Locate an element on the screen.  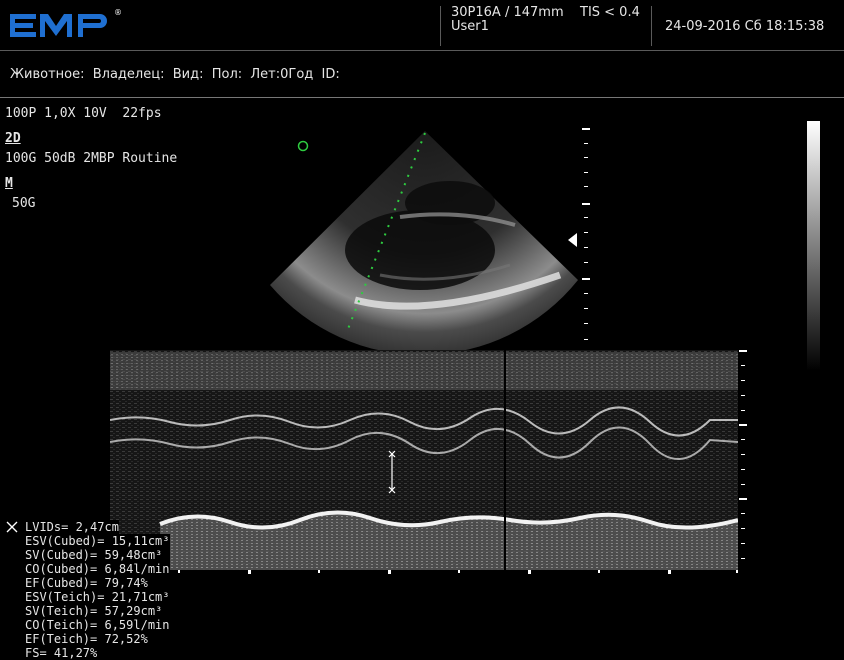
tis-value: TIS < 0.4 is located at coordinates (610, 12).